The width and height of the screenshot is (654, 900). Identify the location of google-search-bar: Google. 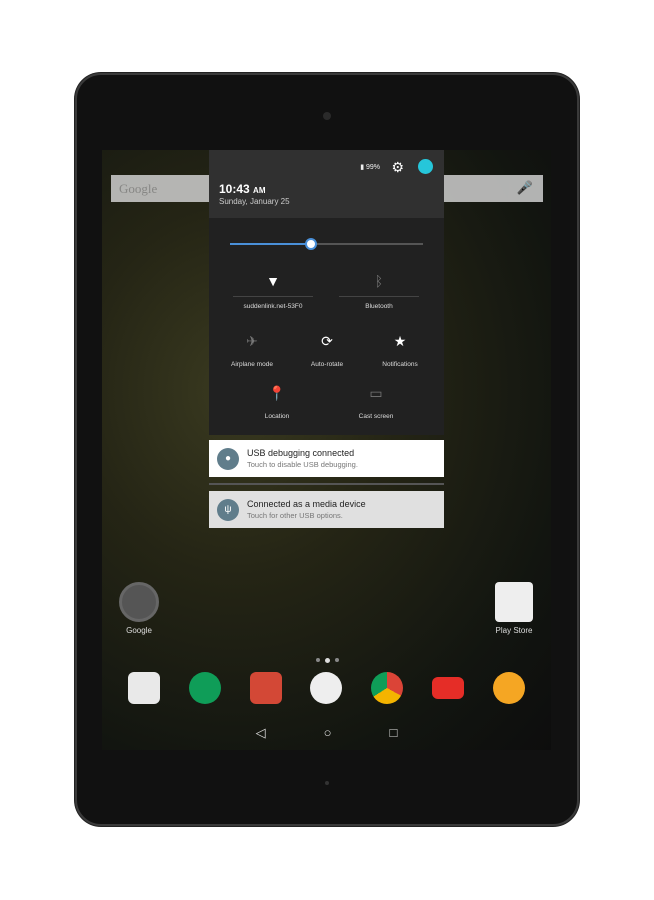
(160, 188).